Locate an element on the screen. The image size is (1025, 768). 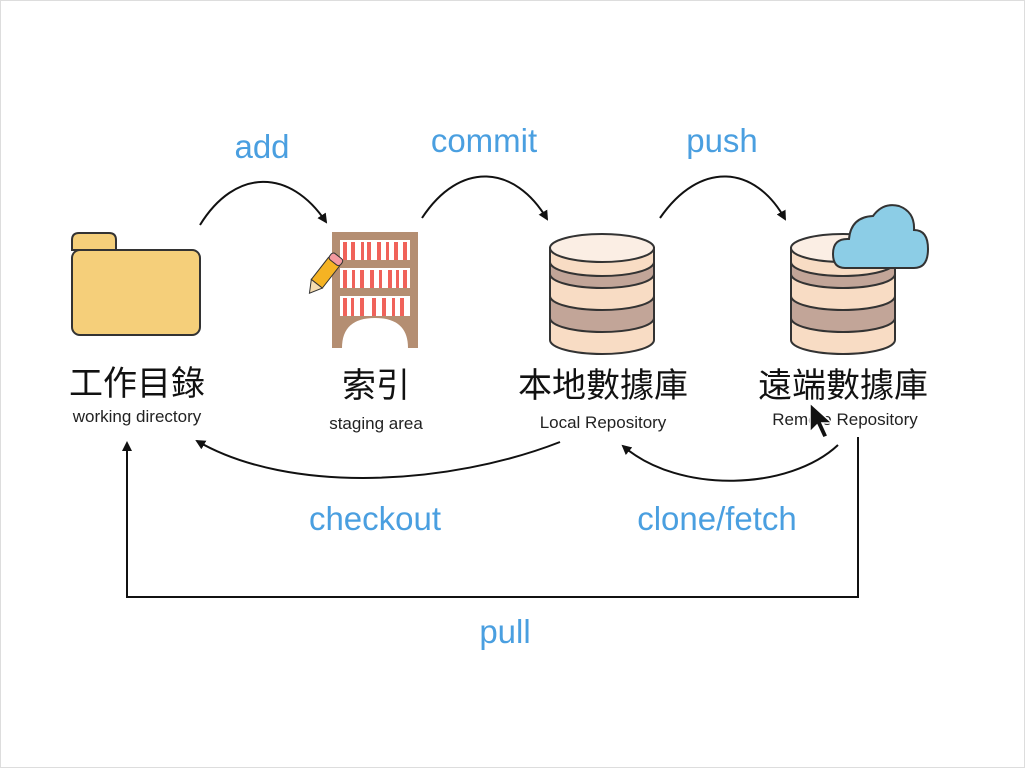
node-subtitle: working directory is located at coordinates (137, 416).